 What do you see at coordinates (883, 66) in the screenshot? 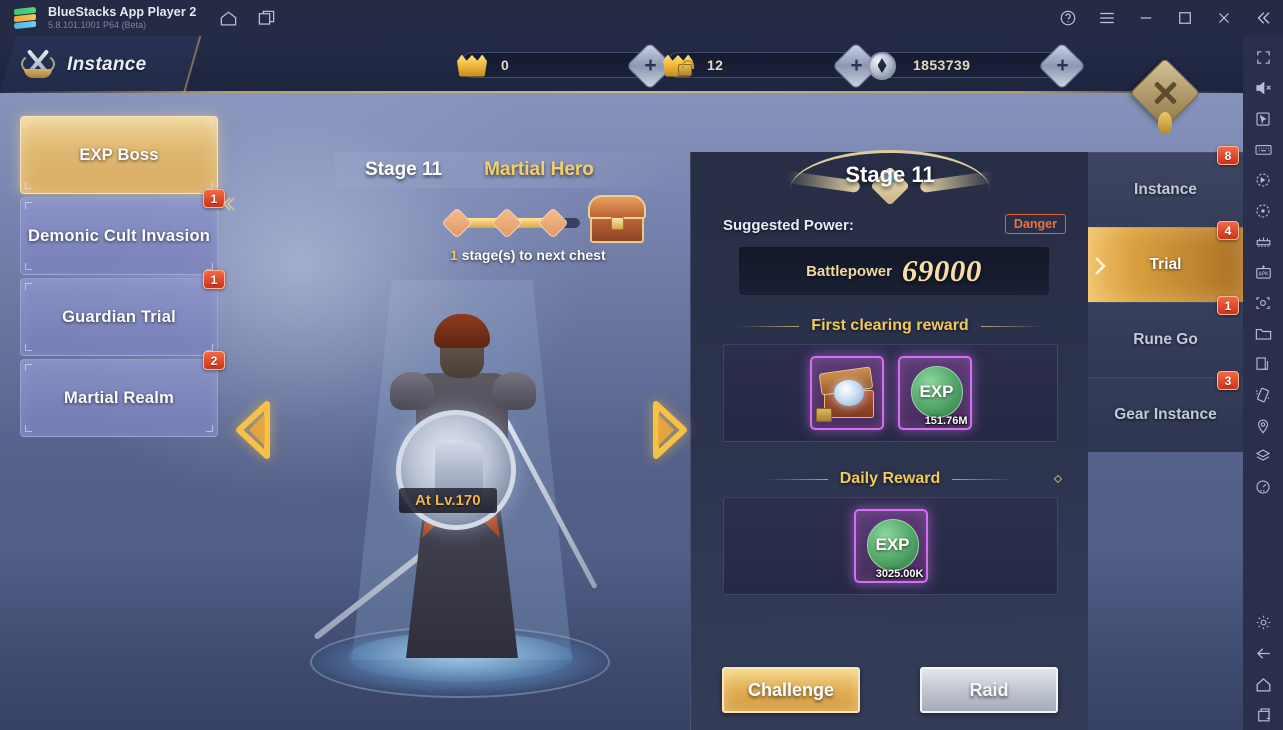
I see `silver-gem-icon` at bounding box center [883, 66].